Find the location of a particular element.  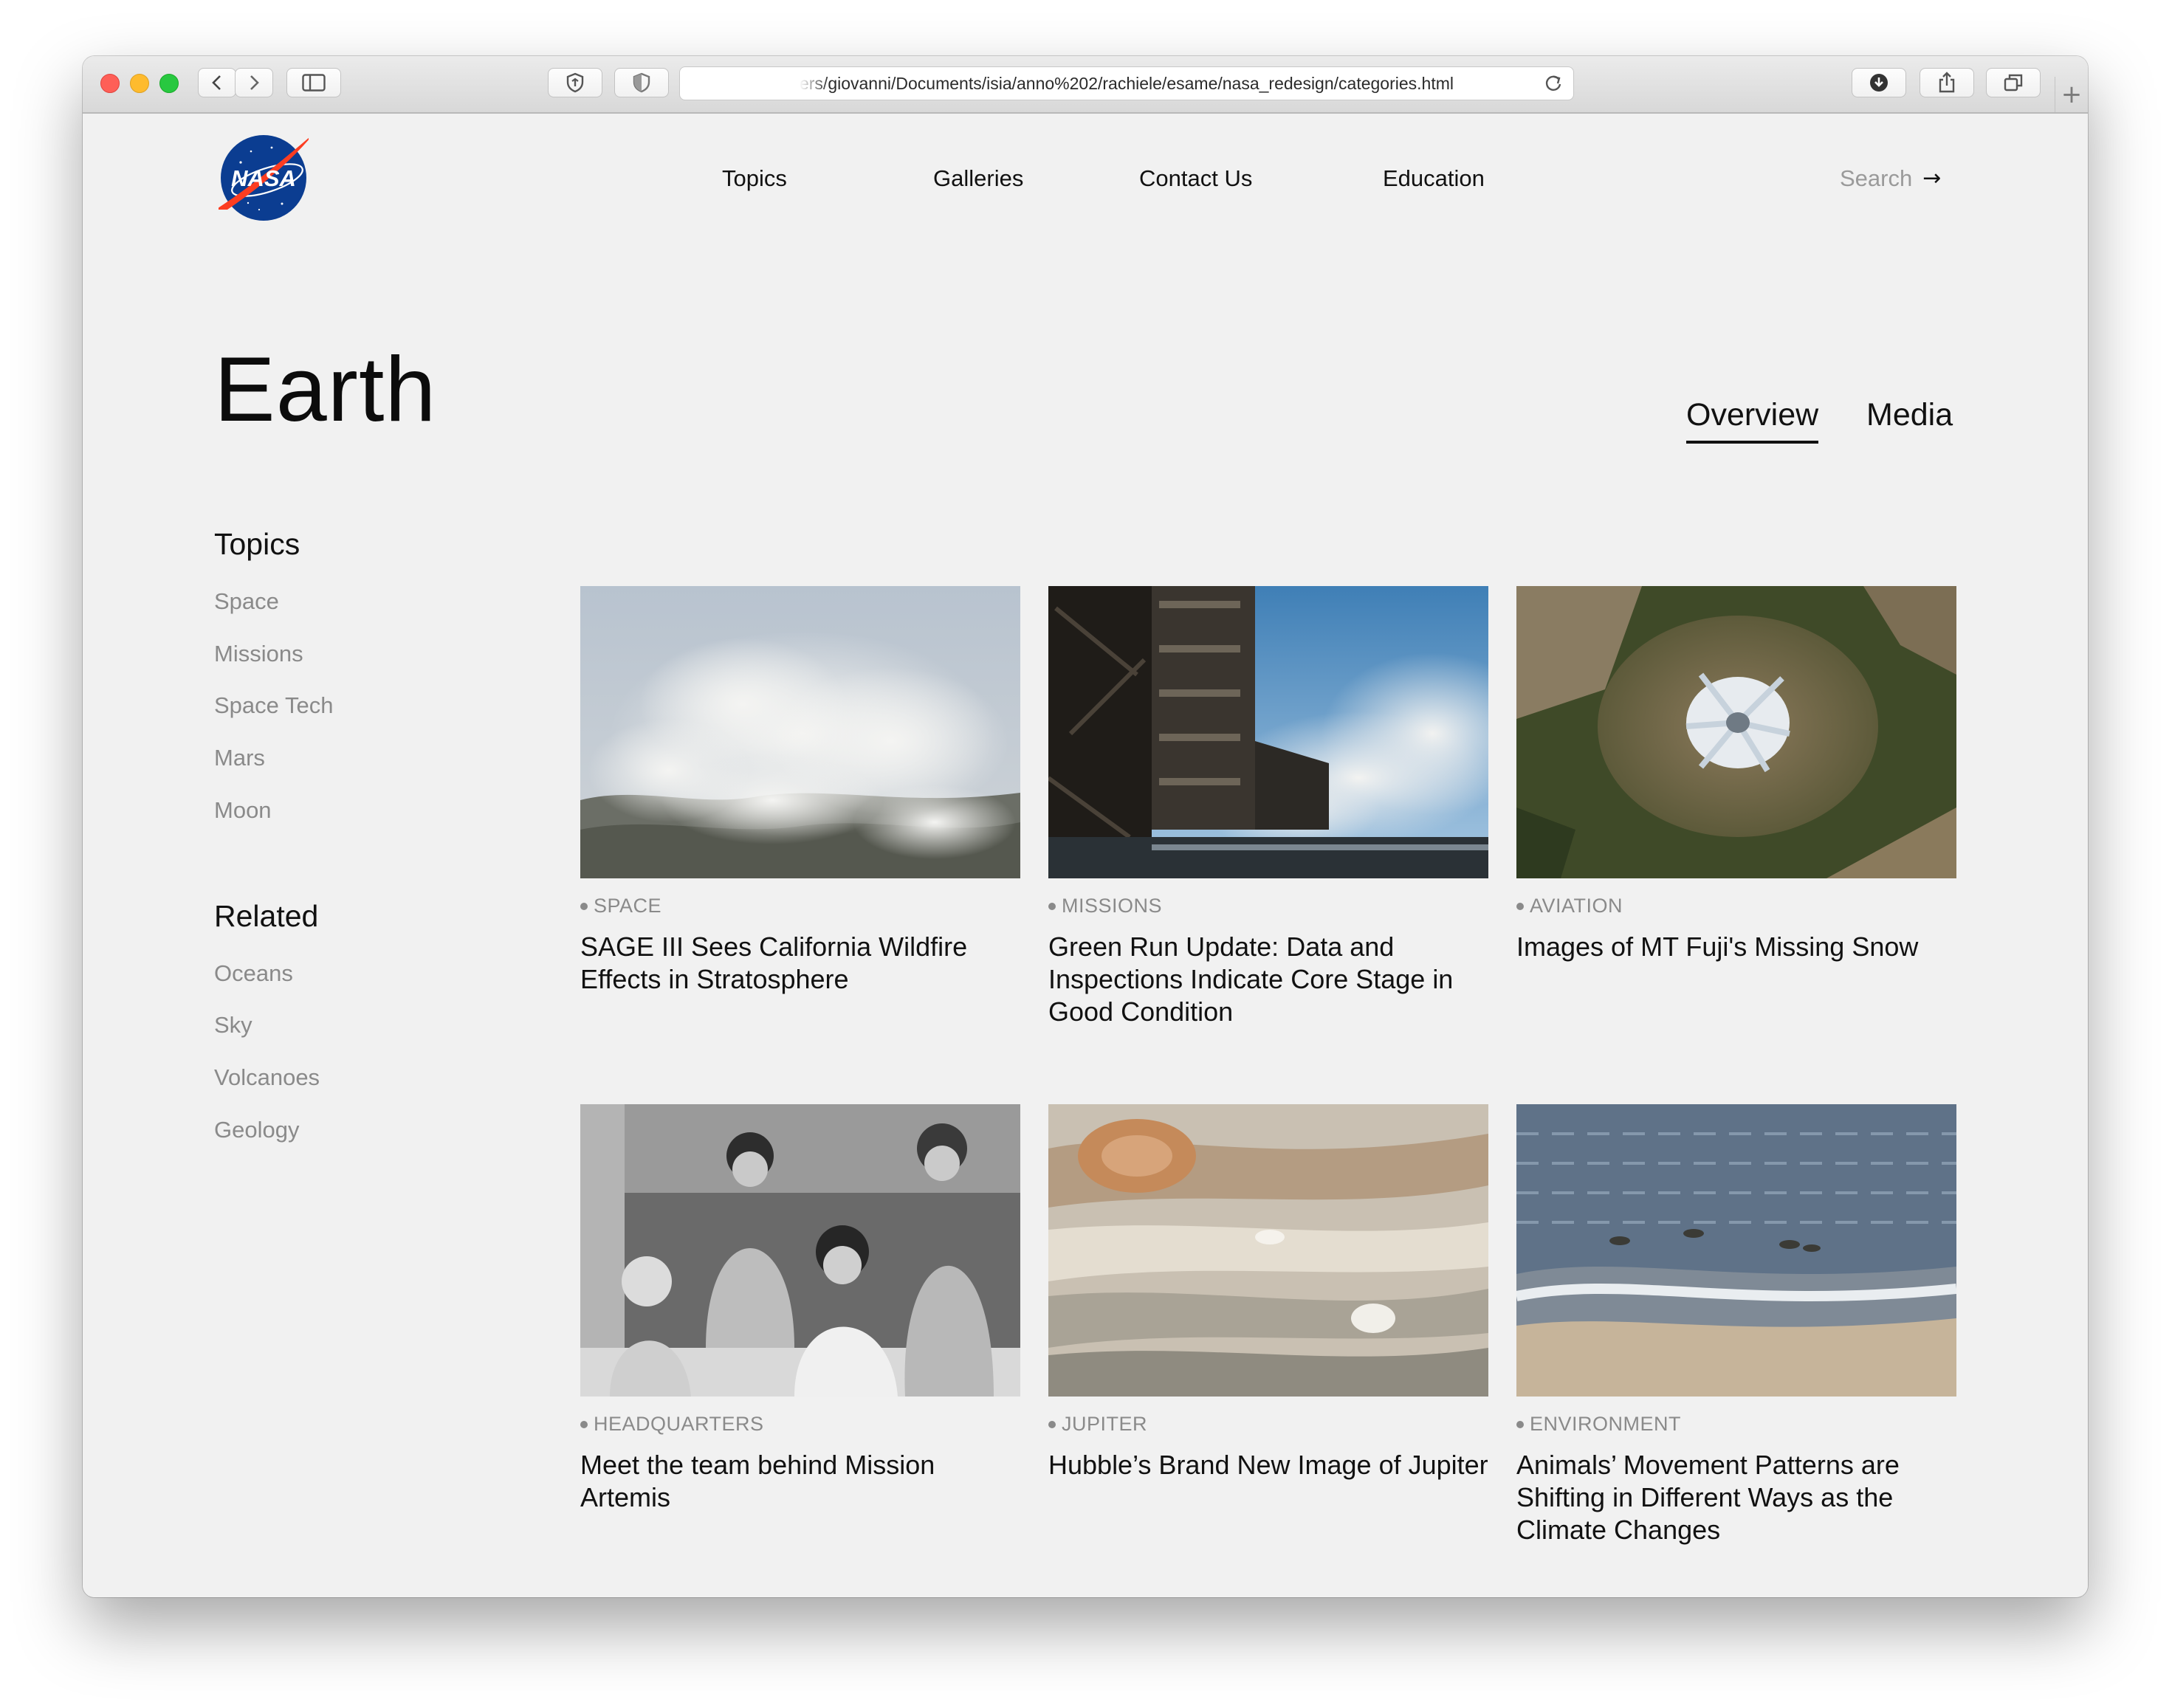

nav-topics: Topics is located at coordinates (754, 178).